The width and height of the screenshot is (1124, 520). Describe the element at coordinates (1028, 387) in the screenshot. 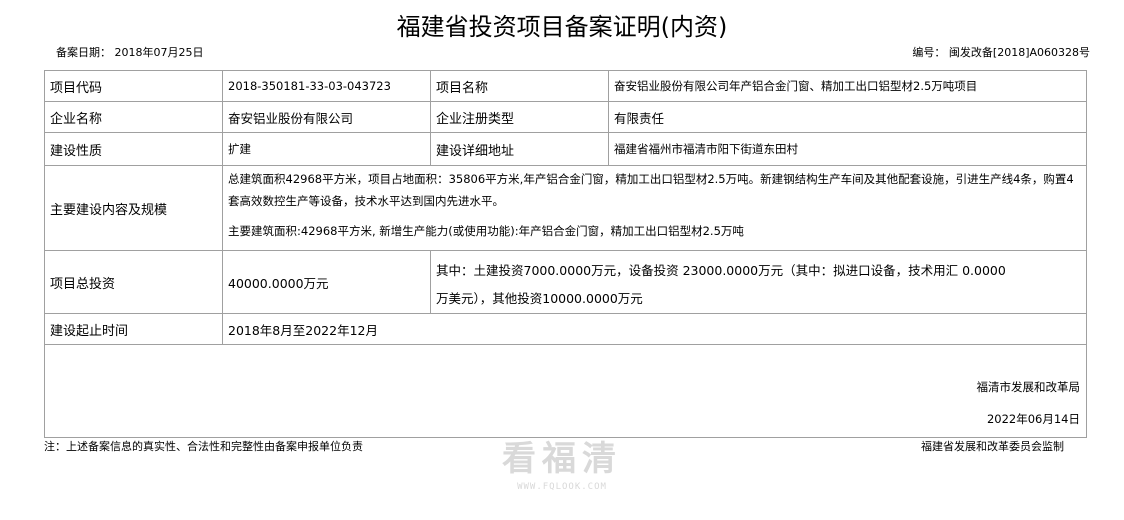

I see `issuing-department: 福清市发展和改革局` at that location.